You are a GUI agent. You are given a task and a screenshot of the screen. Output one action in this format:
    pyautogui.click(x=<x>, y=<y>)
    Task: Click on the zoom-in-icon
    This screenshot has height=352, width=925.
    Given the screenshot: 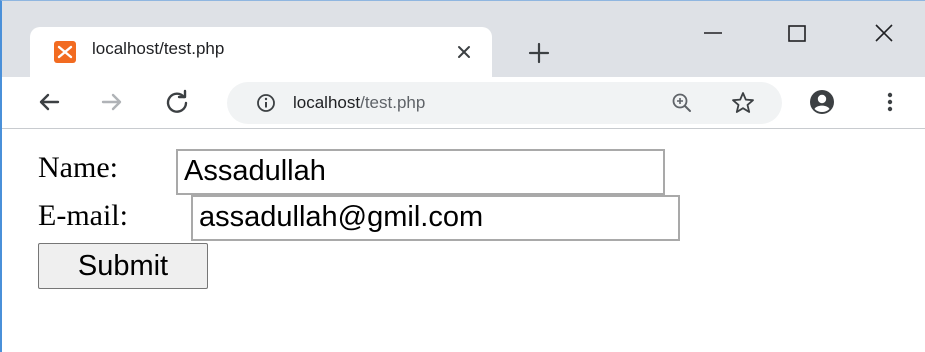 What is the action you would take?
    pyautogui.click(x=682, y=103)
    